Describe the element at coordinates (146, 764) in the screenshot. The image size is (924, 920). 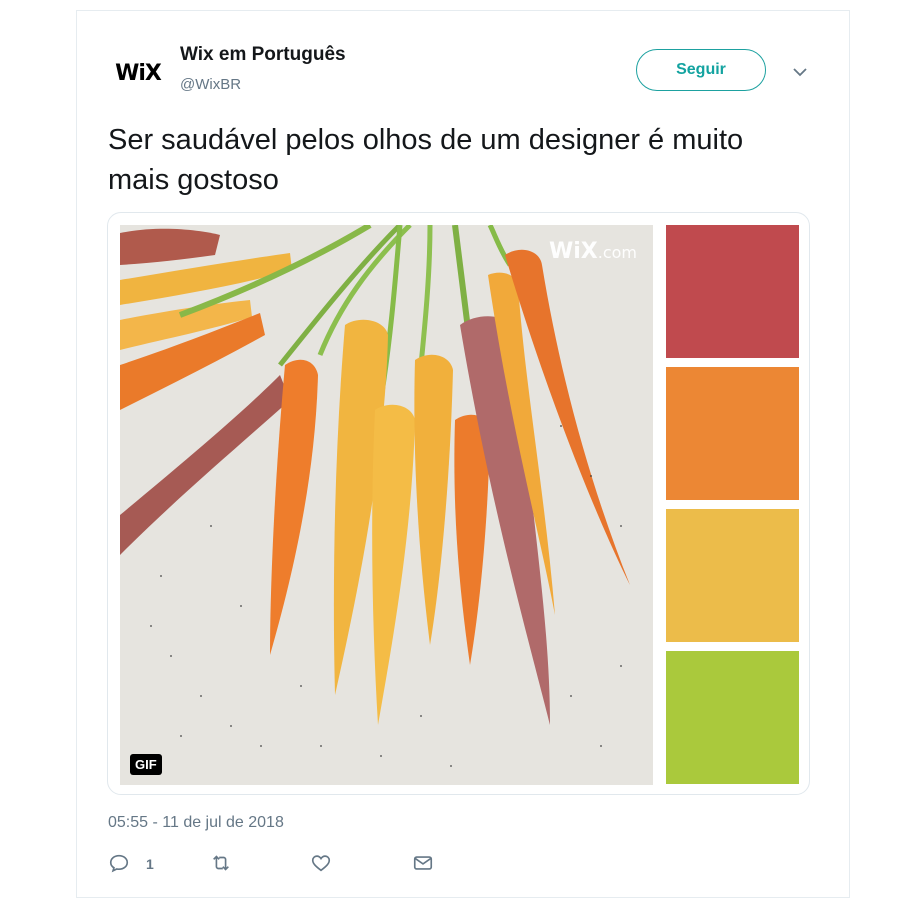
I see `gif-badge: GIF` at that location.